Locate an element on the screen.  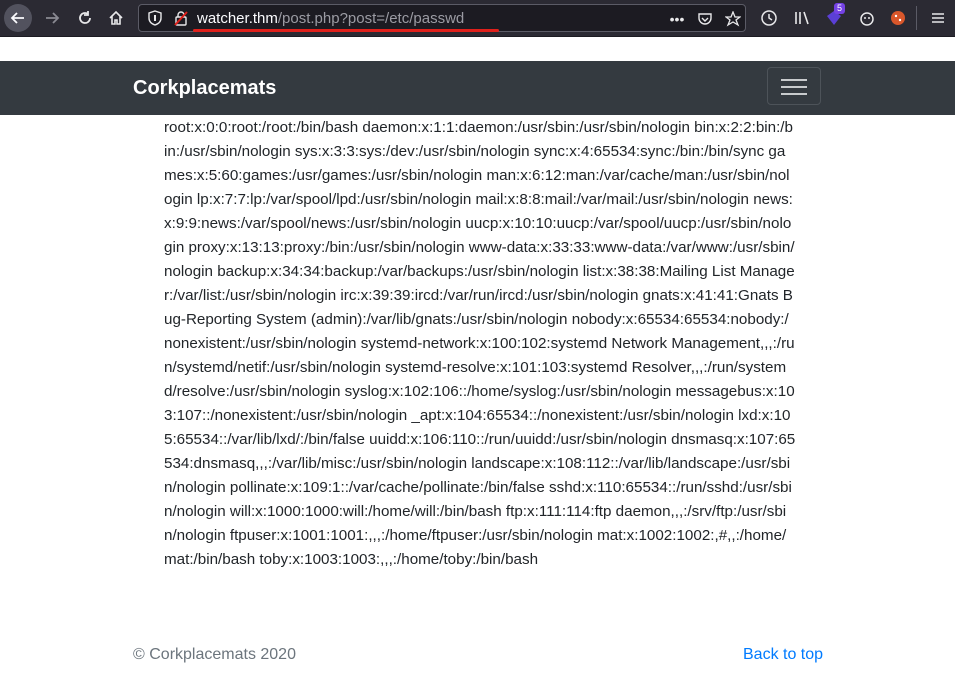
foxyproxy-icon is located at coordinates (867, 18).